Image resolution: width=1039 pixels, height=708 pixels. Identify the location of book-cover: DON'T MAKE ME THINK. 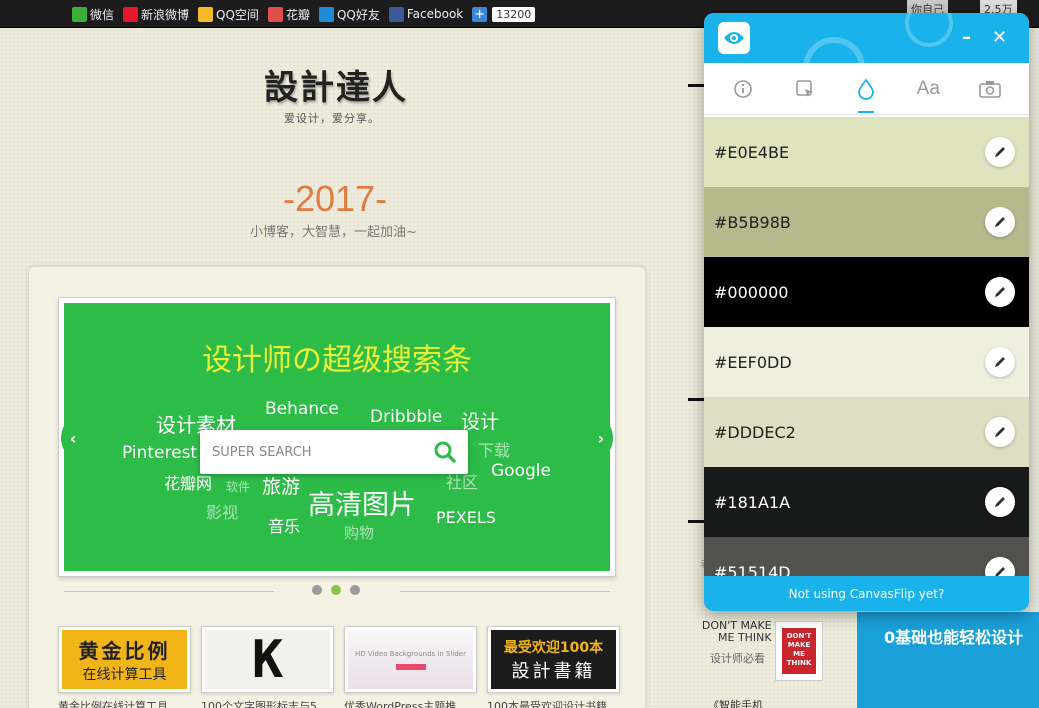
(799, 651).